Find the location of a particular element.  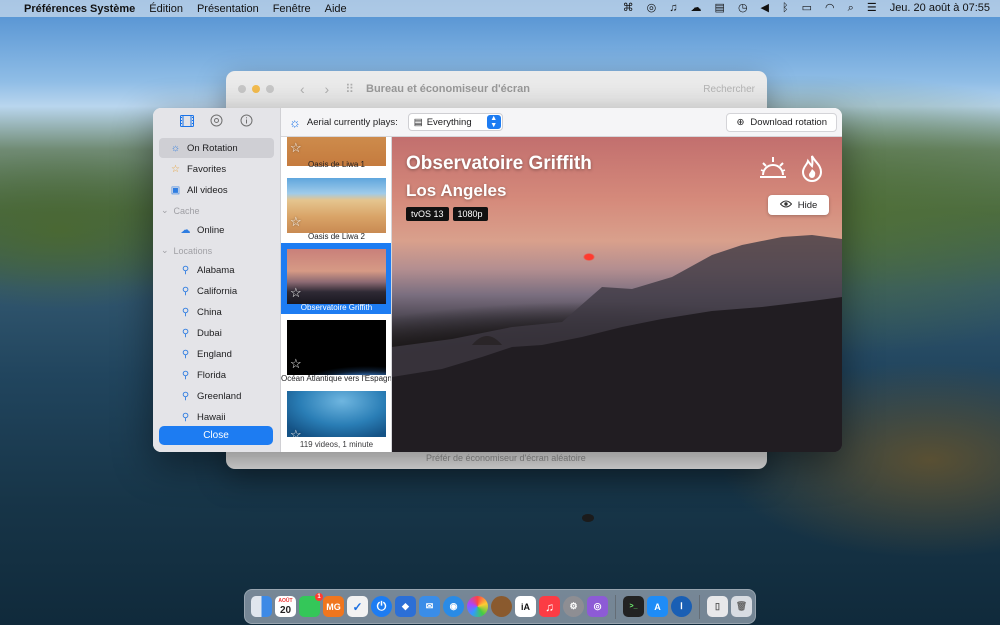

playback-select-value: Everything is located at coordinates (449, 122).